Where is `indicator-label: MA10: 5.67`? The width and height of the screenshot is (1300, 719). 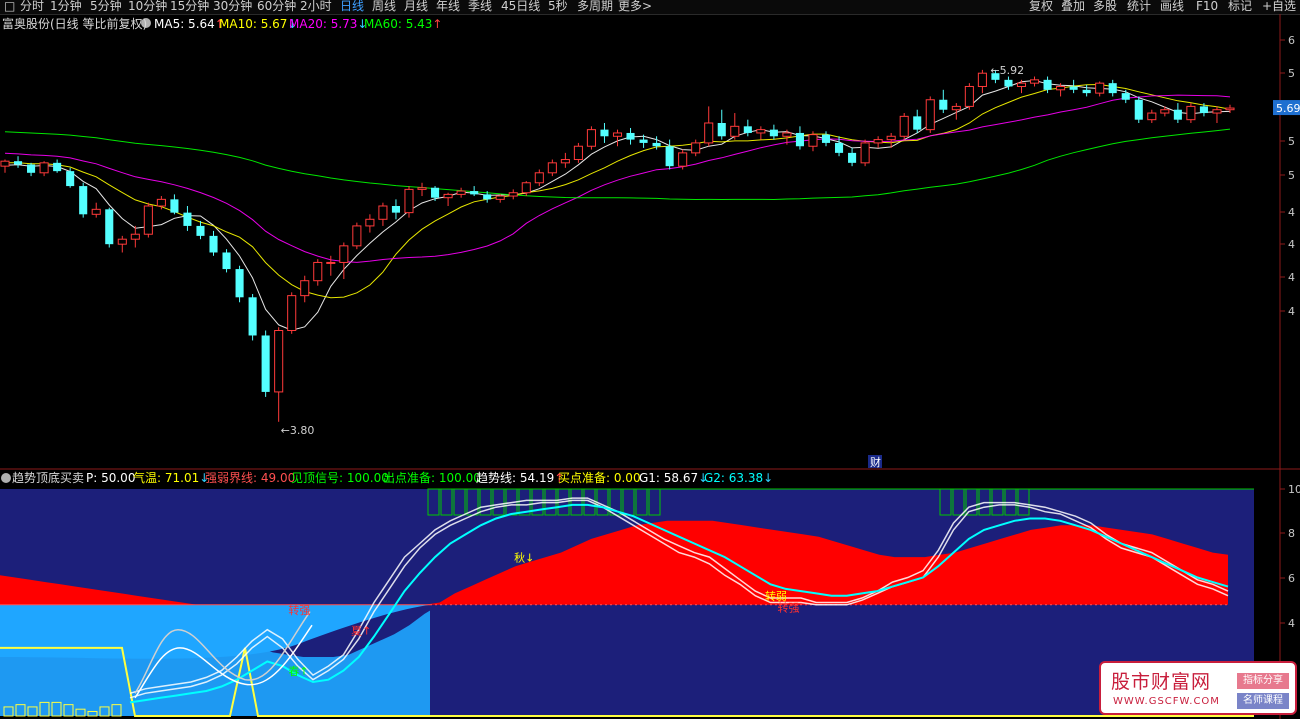
indicator-label: MA10: 5.67 is located at coordinates (253, 24).